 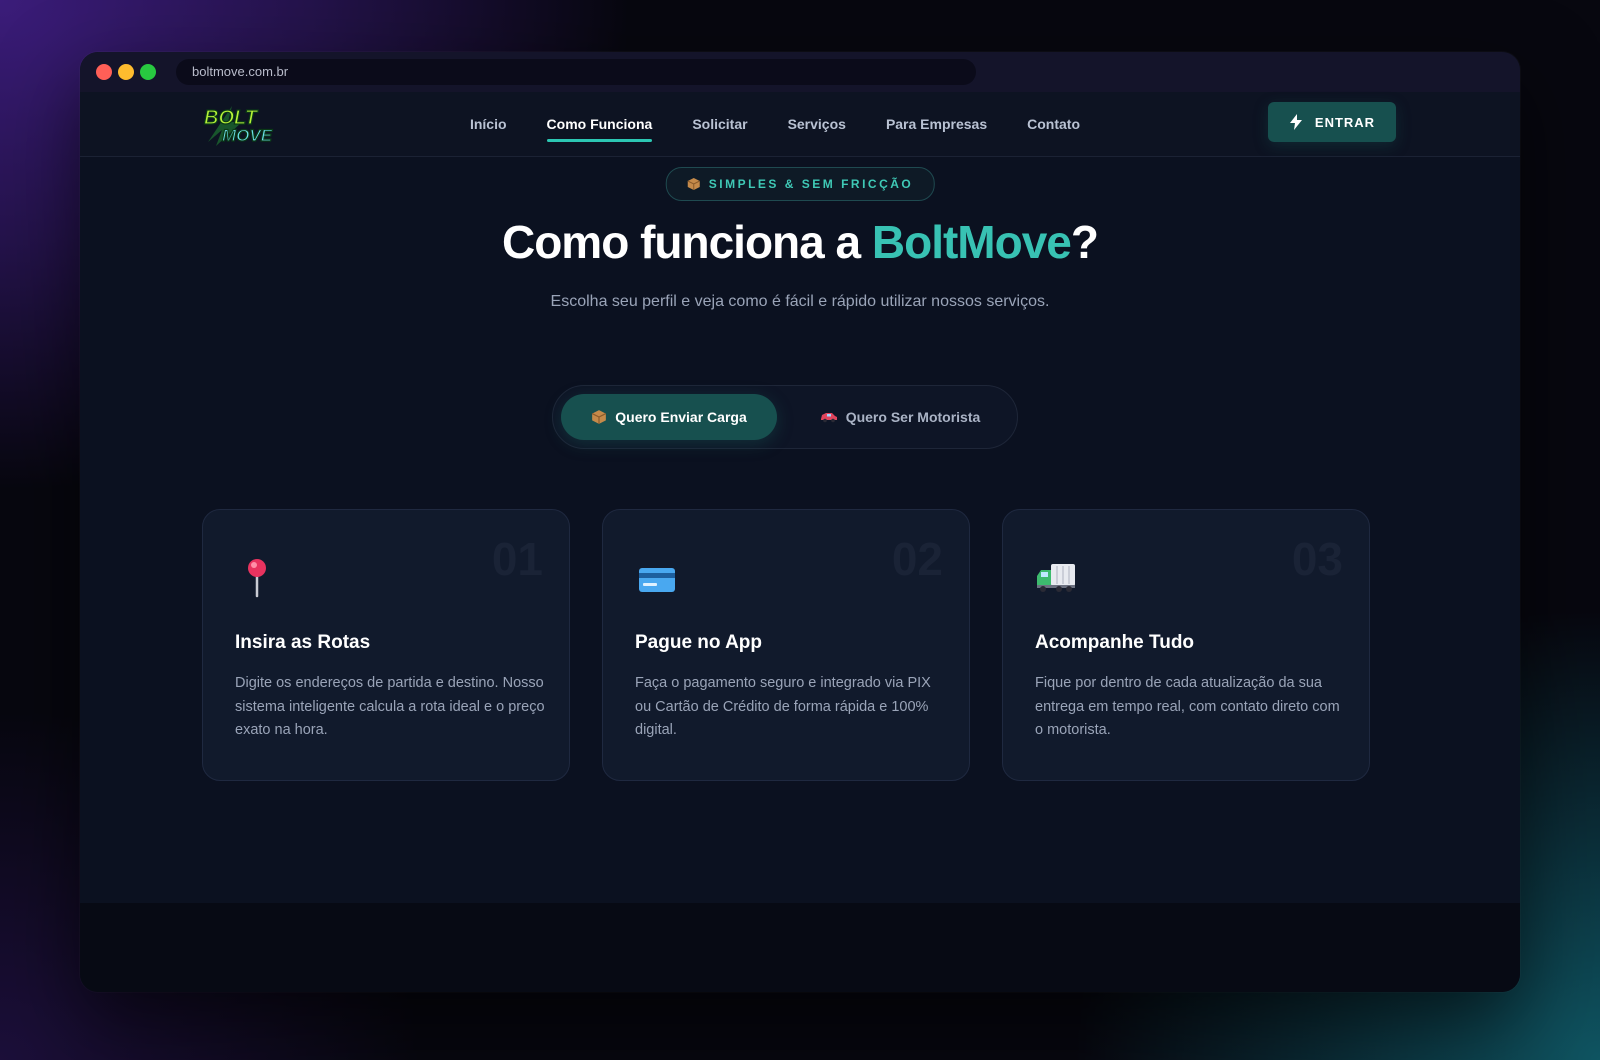 What do you see at coordinates (681, 417) in the screenshot?
I see `send-cargo-label: Quero Enviar Carga` at bounding box center [681, 417].